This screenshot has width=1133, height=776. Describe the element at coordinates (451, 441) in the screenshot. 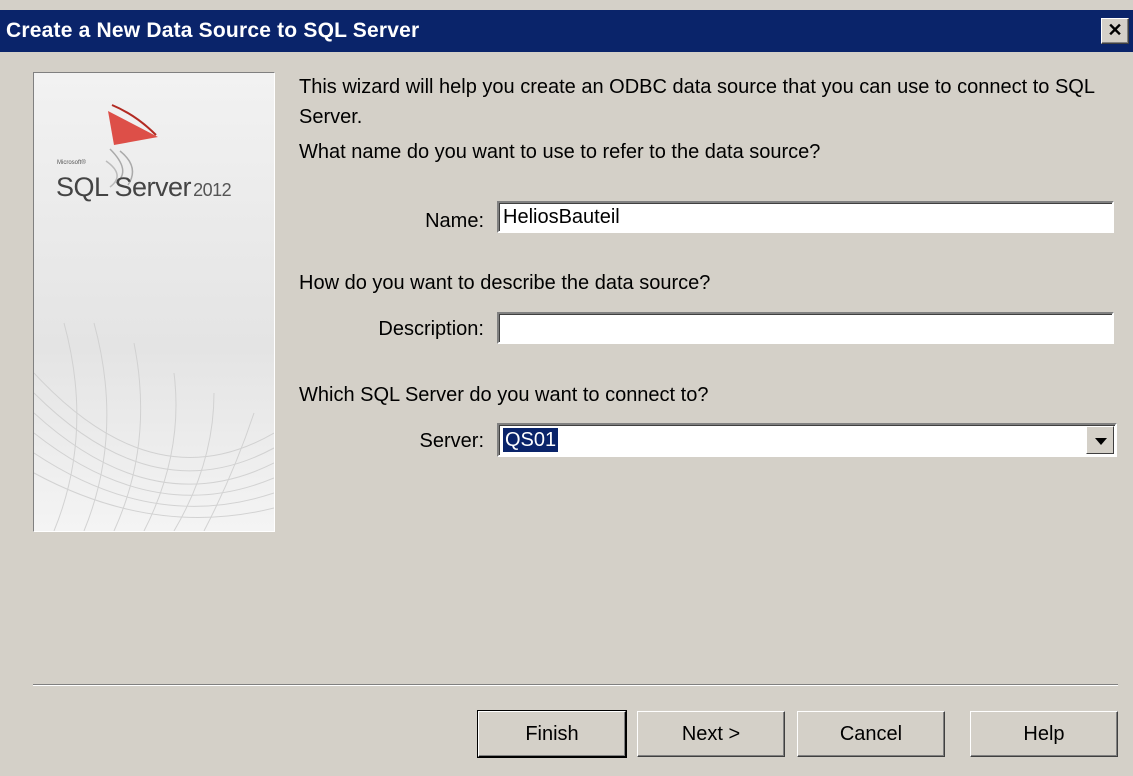

I see `server-label: Server:` at that location.